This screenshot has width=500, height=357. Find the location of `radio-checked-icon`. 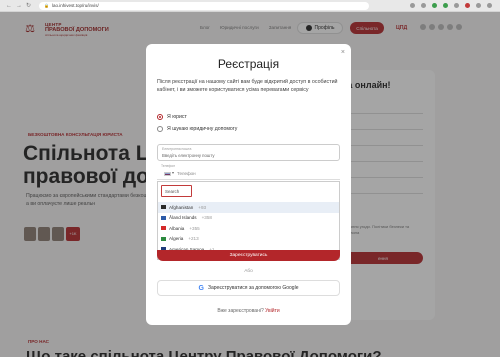

radio-checked-icon is located at coordinates (160, 117).